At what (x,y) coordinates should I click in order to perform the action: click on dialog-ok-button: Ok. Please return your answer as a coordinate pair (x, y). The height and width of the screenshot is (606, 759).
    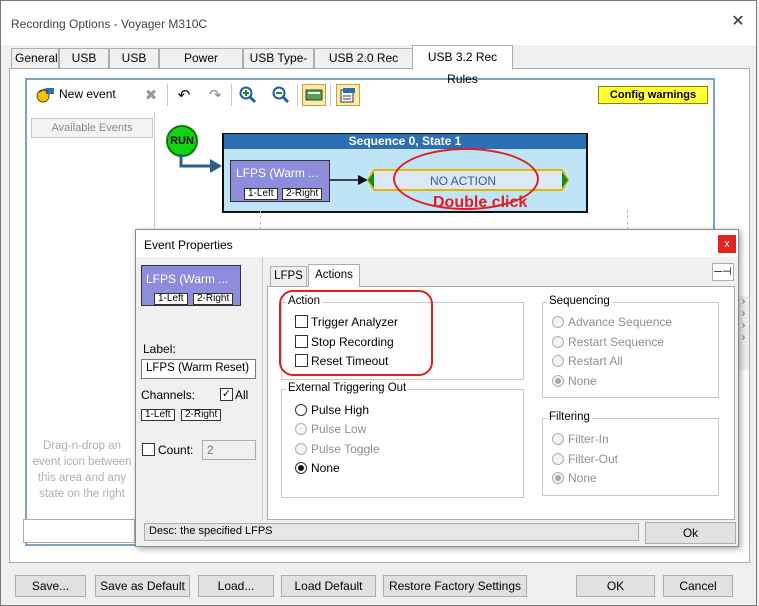
    Looking at the image, I should click on (690, 533).